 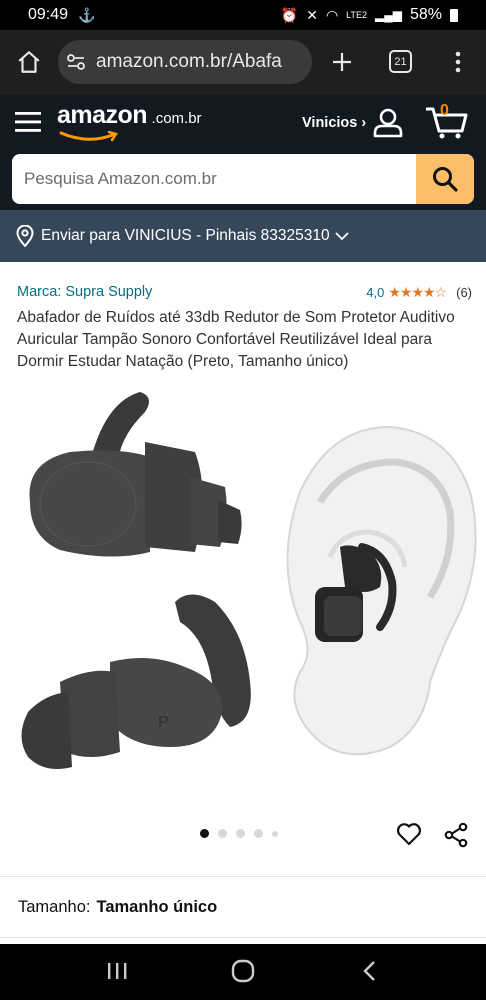 What do you see at coordinates (29, 62) in the screenshot?
I see `home-icon` at bounding box center [29, 62].